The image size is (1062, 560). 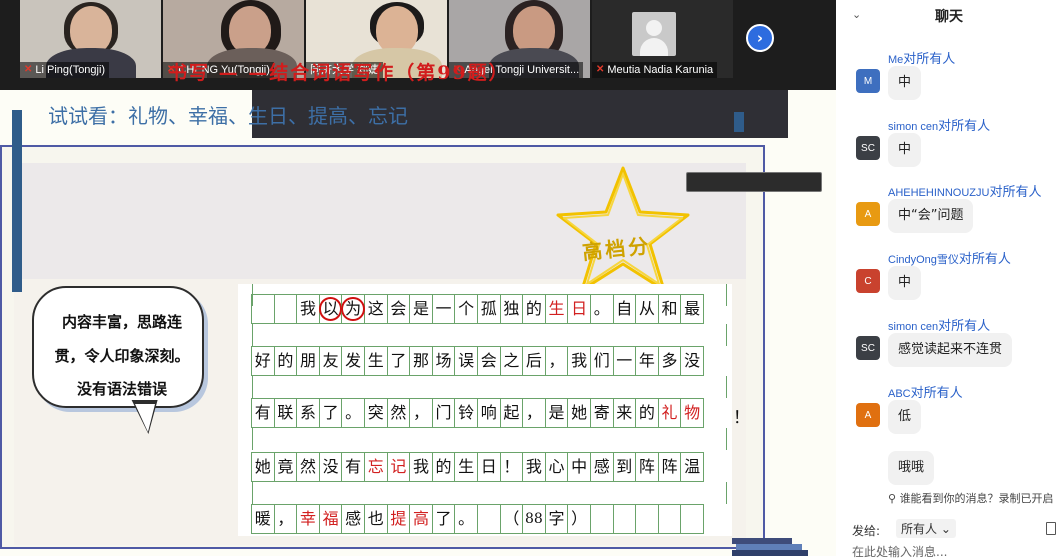 I want to click on chat-header: ⌄ 聊天, so click(x=949, y=15).